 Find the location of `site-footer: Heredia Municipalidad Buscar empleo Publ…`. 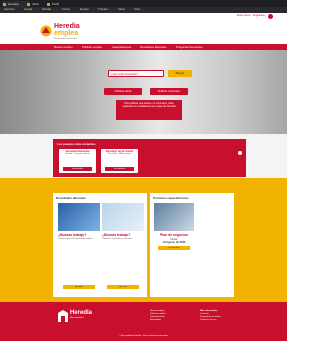

site-footer: Heredia Municipalidad Buscar empleo Publ… is located at coordinates (143, 321).